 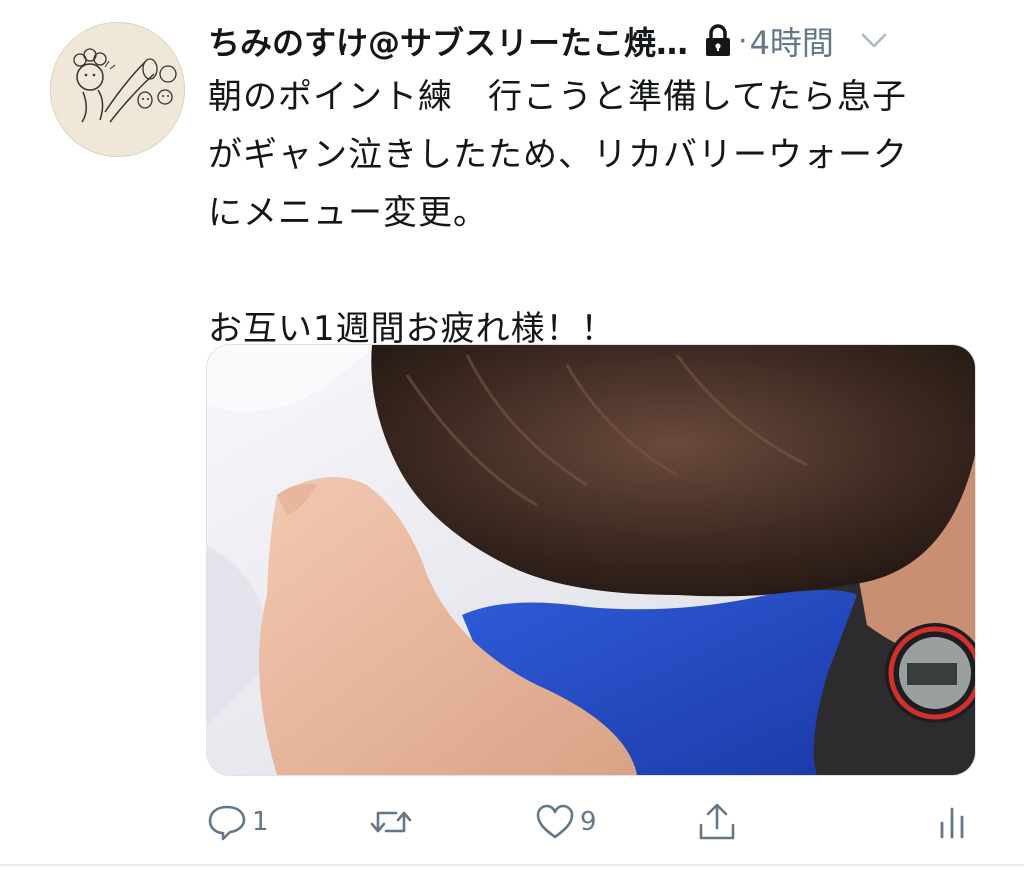 What do you see at coordinates (874, 41) in the screenshot?
I see `chevron-down-icon` at bounding box center [874, 41].